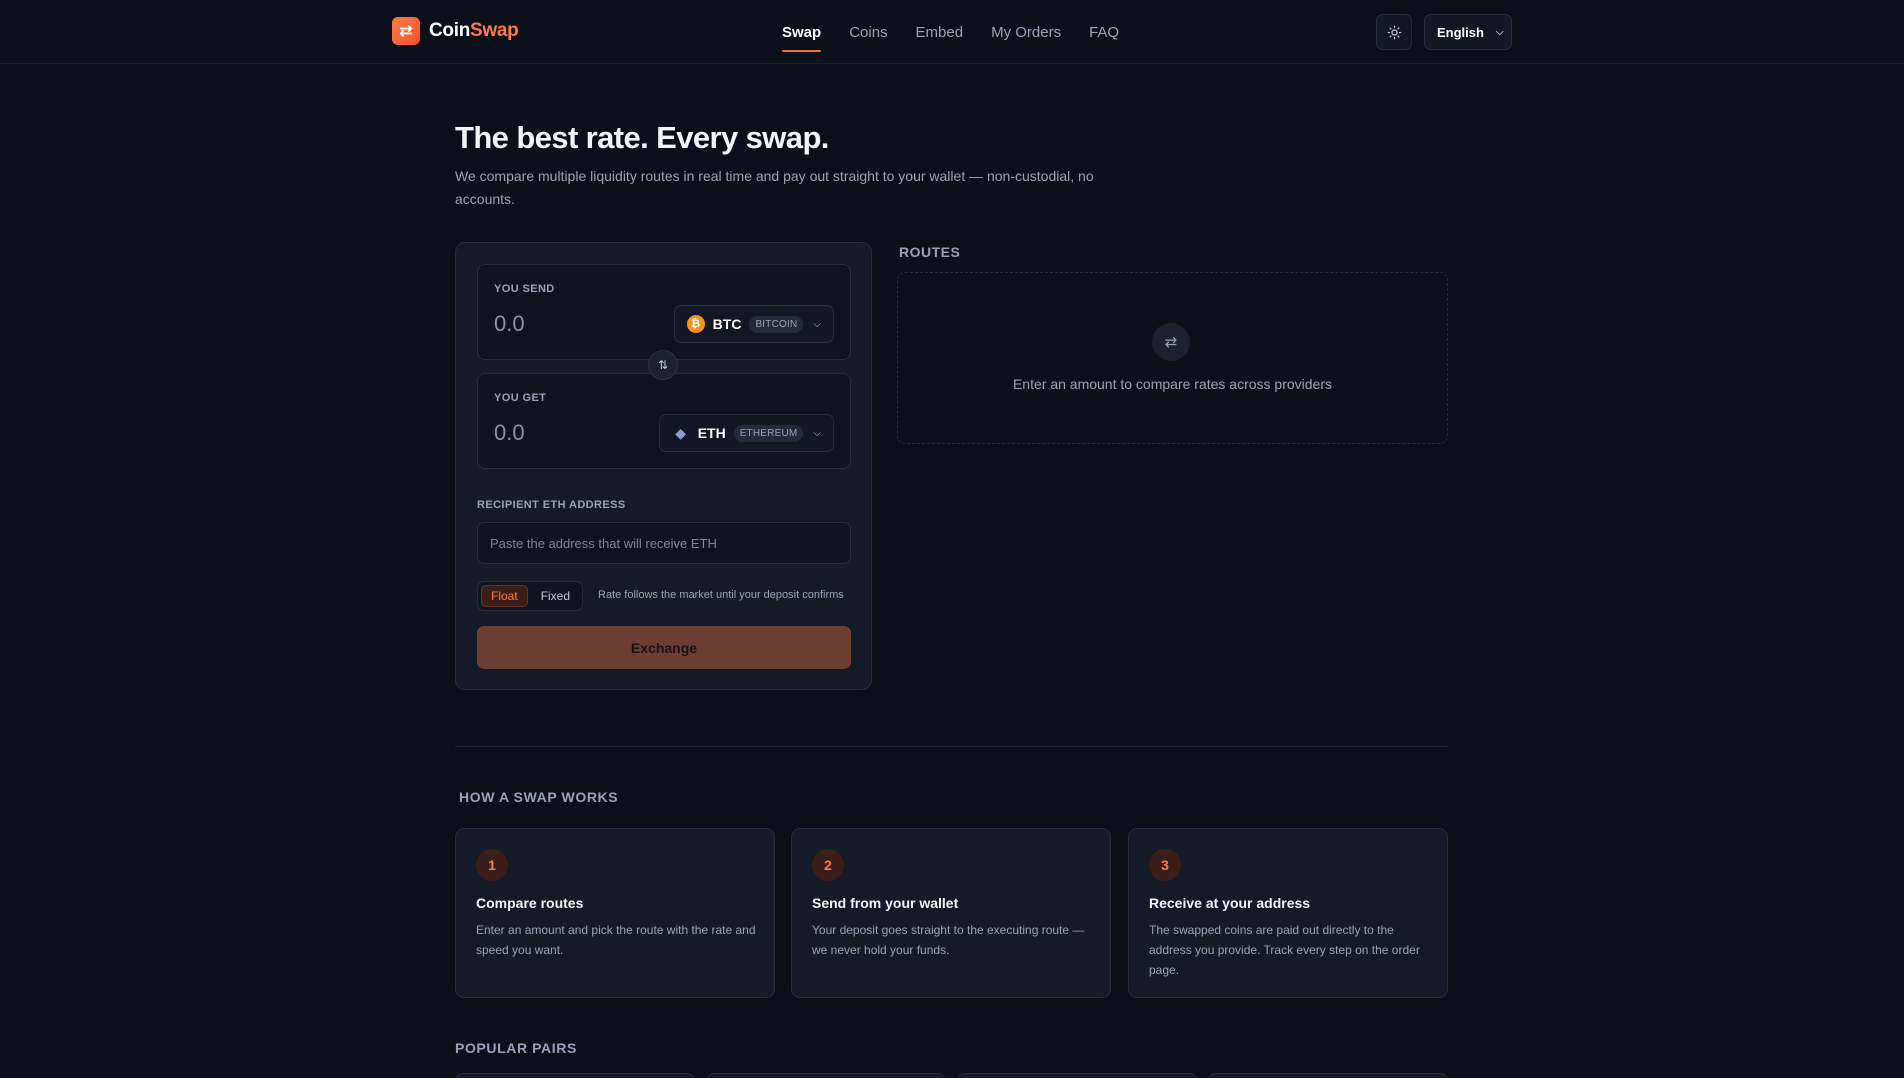 Image resolution: width=1904 pixels, height=1078 pixels. What do you see at coordinates (1026, 32) in the screenshot?
I see `nav-my-orders: My Orders` at bounding box center [1026, 32].